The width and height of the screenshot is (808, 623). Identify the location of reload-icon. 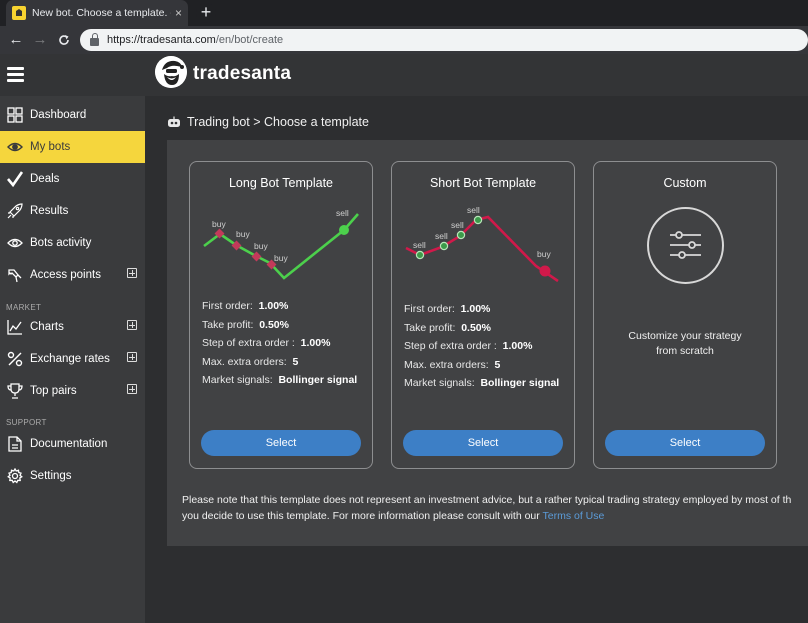
(64, 40).